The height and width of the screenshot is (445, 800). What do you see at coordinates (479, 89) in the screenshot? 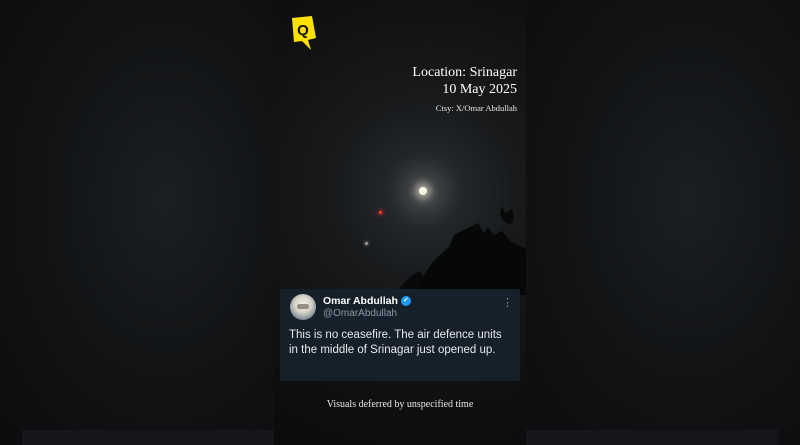
I see `date-text: 10 May 2025` at bounding box center [479, 89].